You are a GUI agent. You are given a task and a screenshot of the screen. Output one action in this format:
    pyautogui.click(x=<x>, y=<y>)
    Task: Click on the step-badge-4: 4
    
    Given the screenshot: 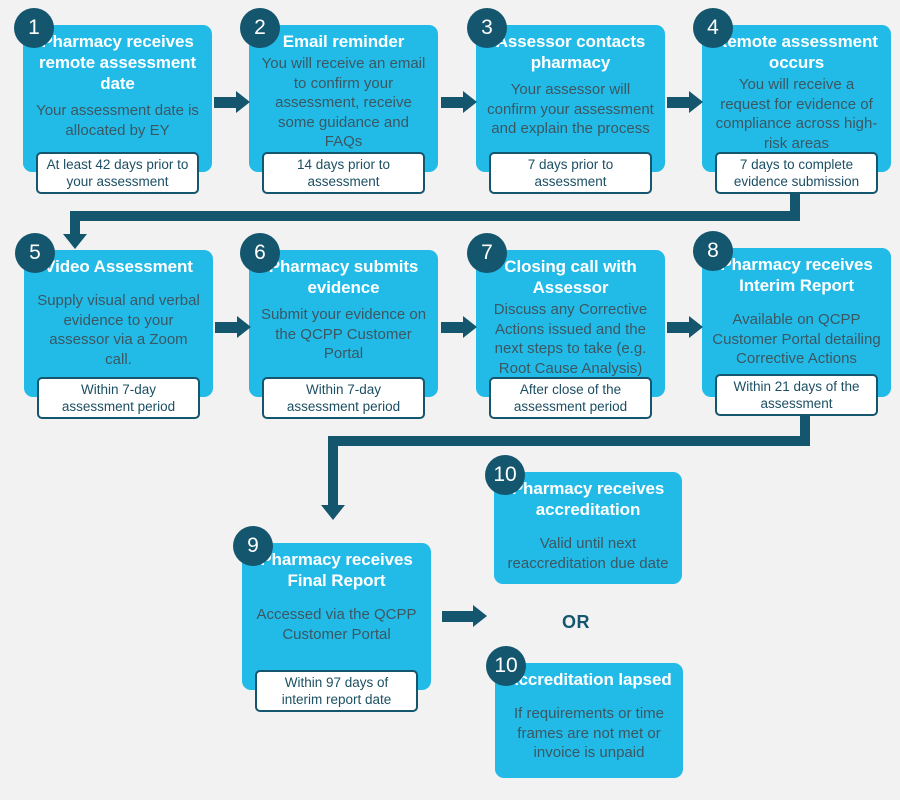 What is the action you would take?
    pyautogui.click(x=713, y=28)
    